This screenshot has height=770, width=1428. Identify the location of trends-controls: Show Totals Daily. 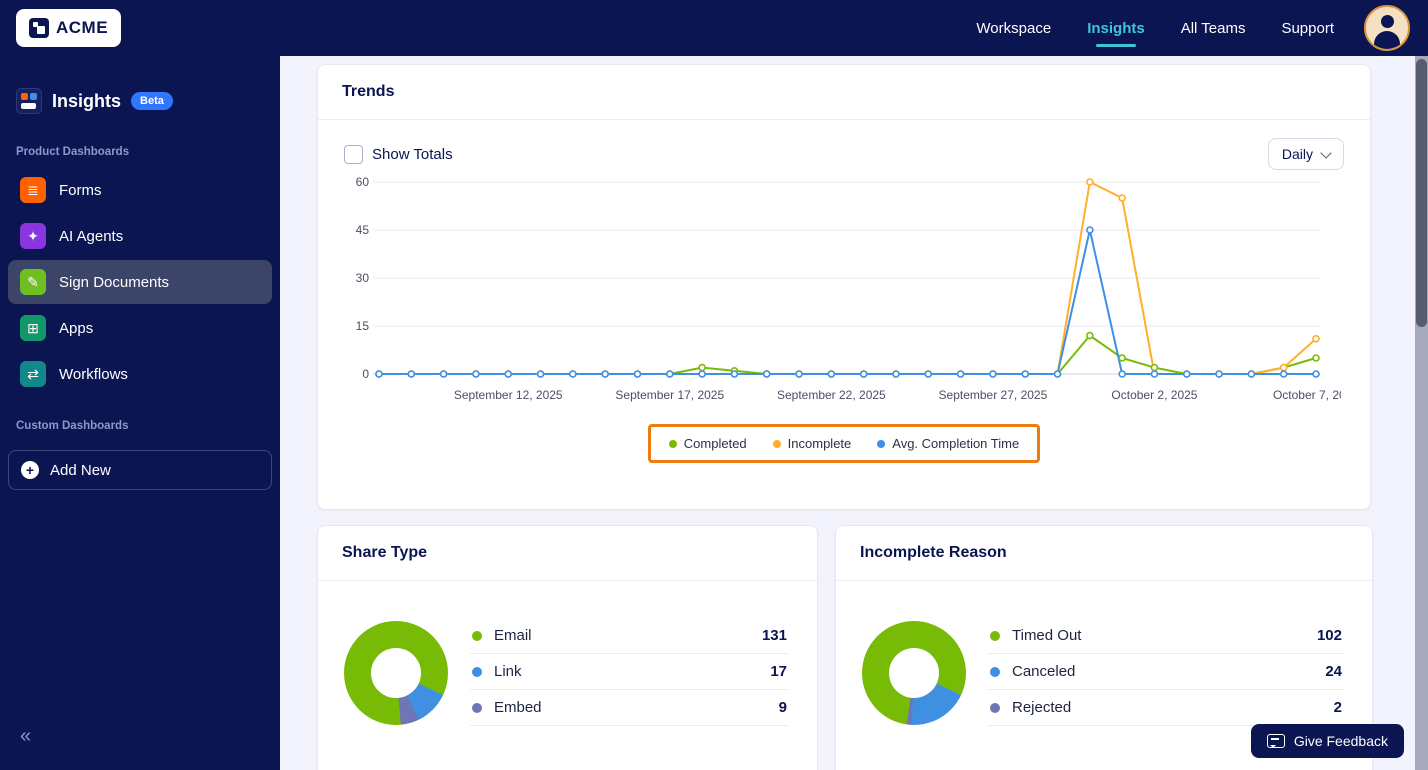
(844, 147).